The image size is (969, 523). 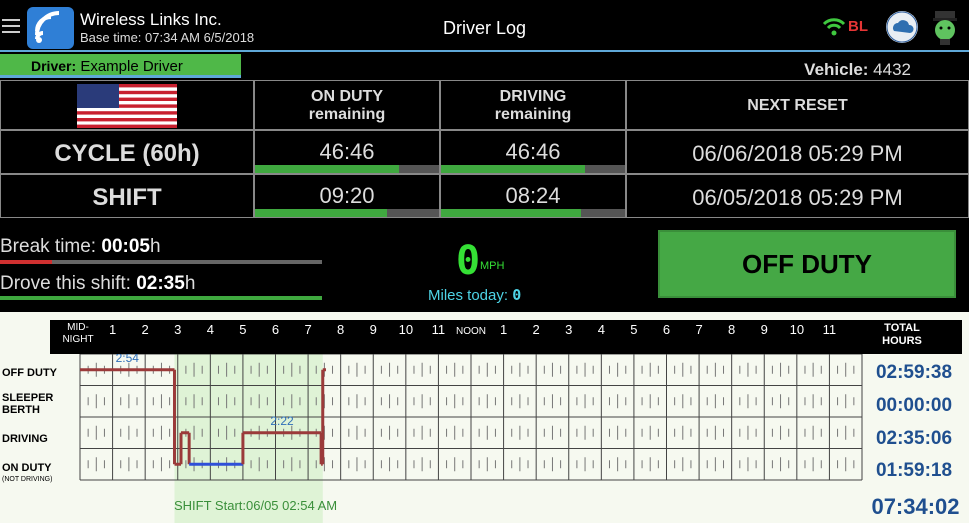 What do you see at coordinates (915, 506) in the screenshot?
I see `grand-total: 07:34:02` at bounding box center [915, 506].